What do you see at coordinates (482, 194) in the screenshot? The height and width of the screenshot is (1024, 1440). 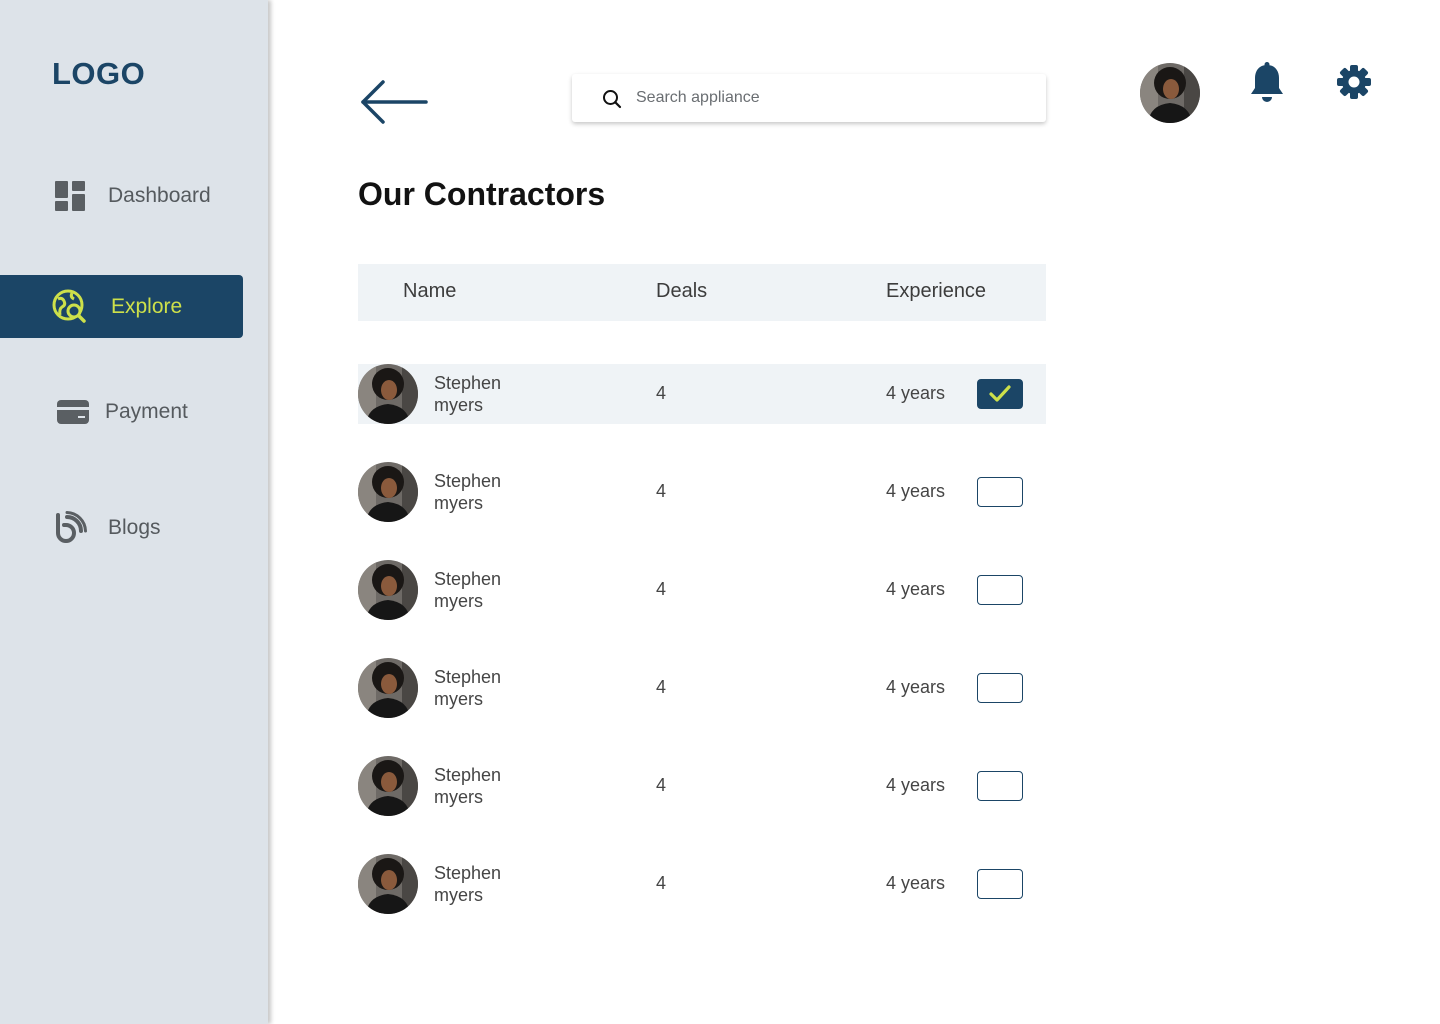 I see `page-title: Our Contractors` at bounding box center [482, 194].